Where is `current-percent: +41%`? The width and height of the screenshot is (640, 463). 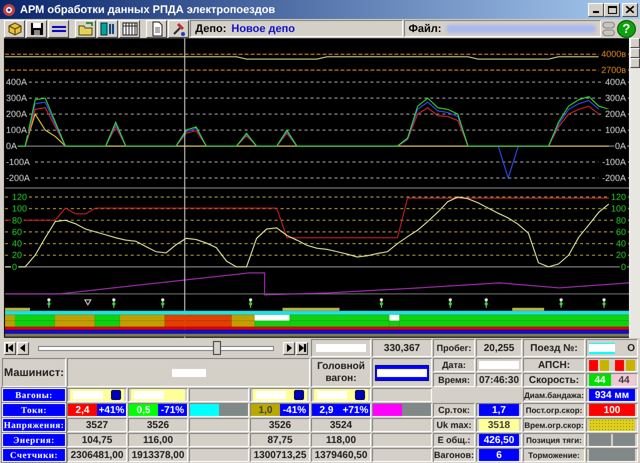
current-percent: +41% is located at coordinates (111, 410).